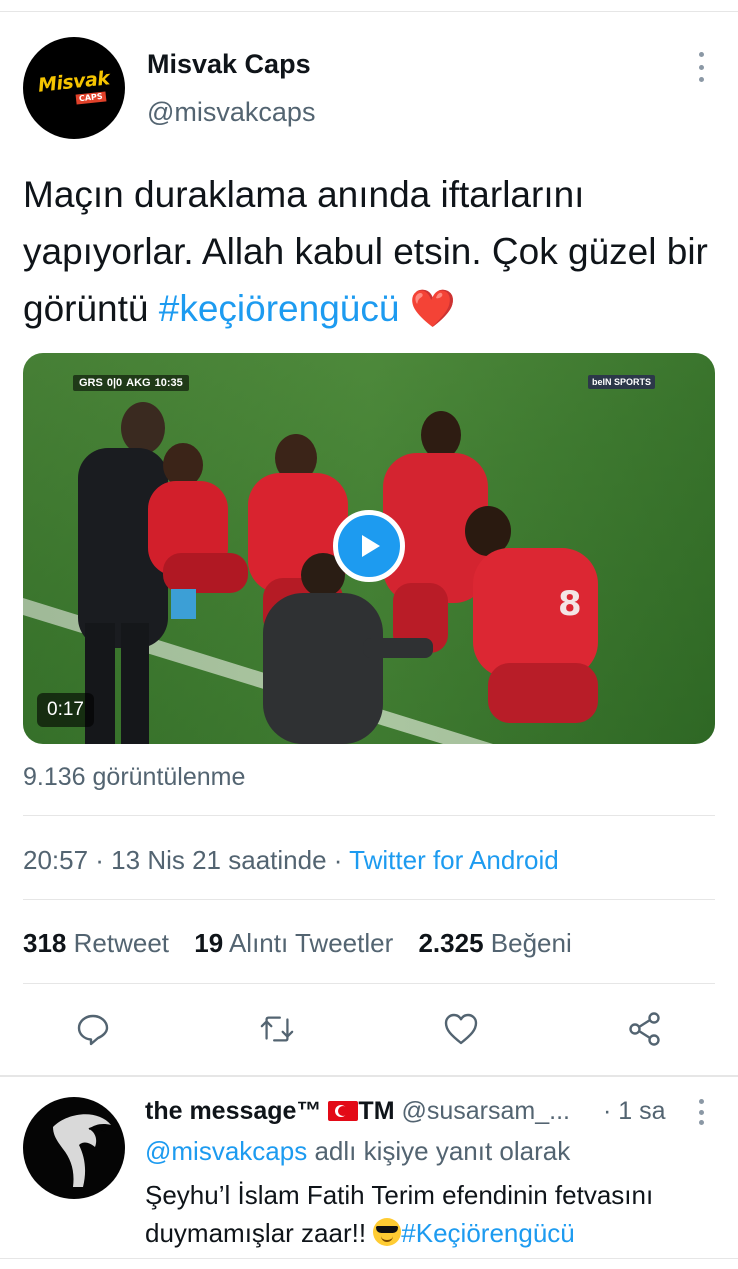 The image size is (738, 1269). I want to click on more-options-icon, so click(701, 67).